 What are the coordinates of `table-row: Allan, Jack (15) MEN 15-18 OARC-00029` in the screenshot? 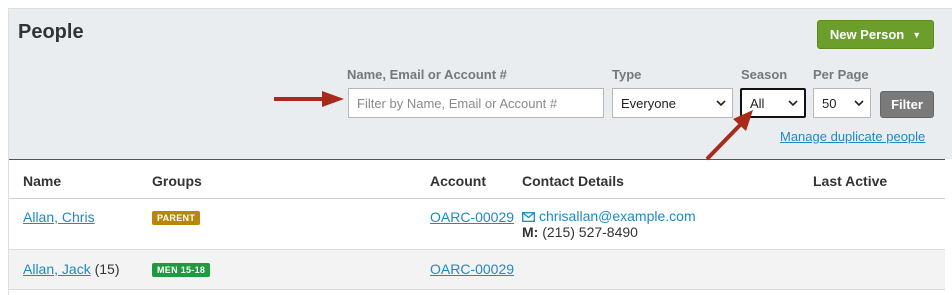 It's located at (477, 270).